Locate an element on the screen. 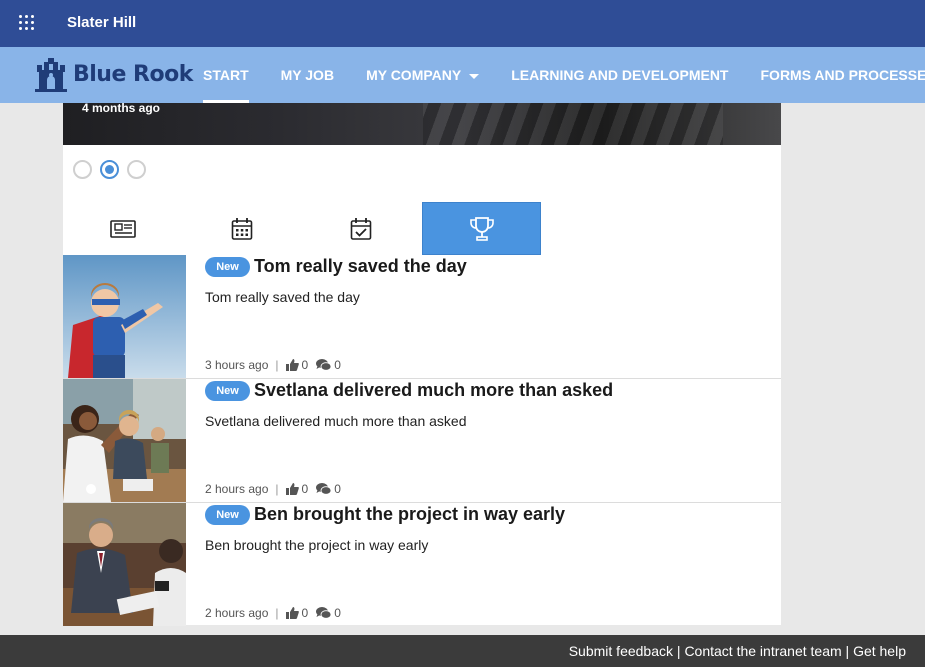 The width and height of the screenshot is (925, 667). item-timestamp: 3 hours ago is located at coordinates (237, 365).